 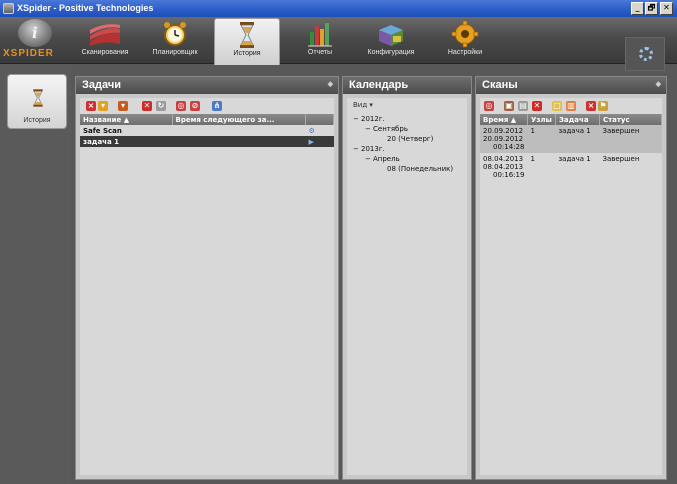 I want to click on tree-day-08: 08 (Понедельник), so click(x=403, y=169).